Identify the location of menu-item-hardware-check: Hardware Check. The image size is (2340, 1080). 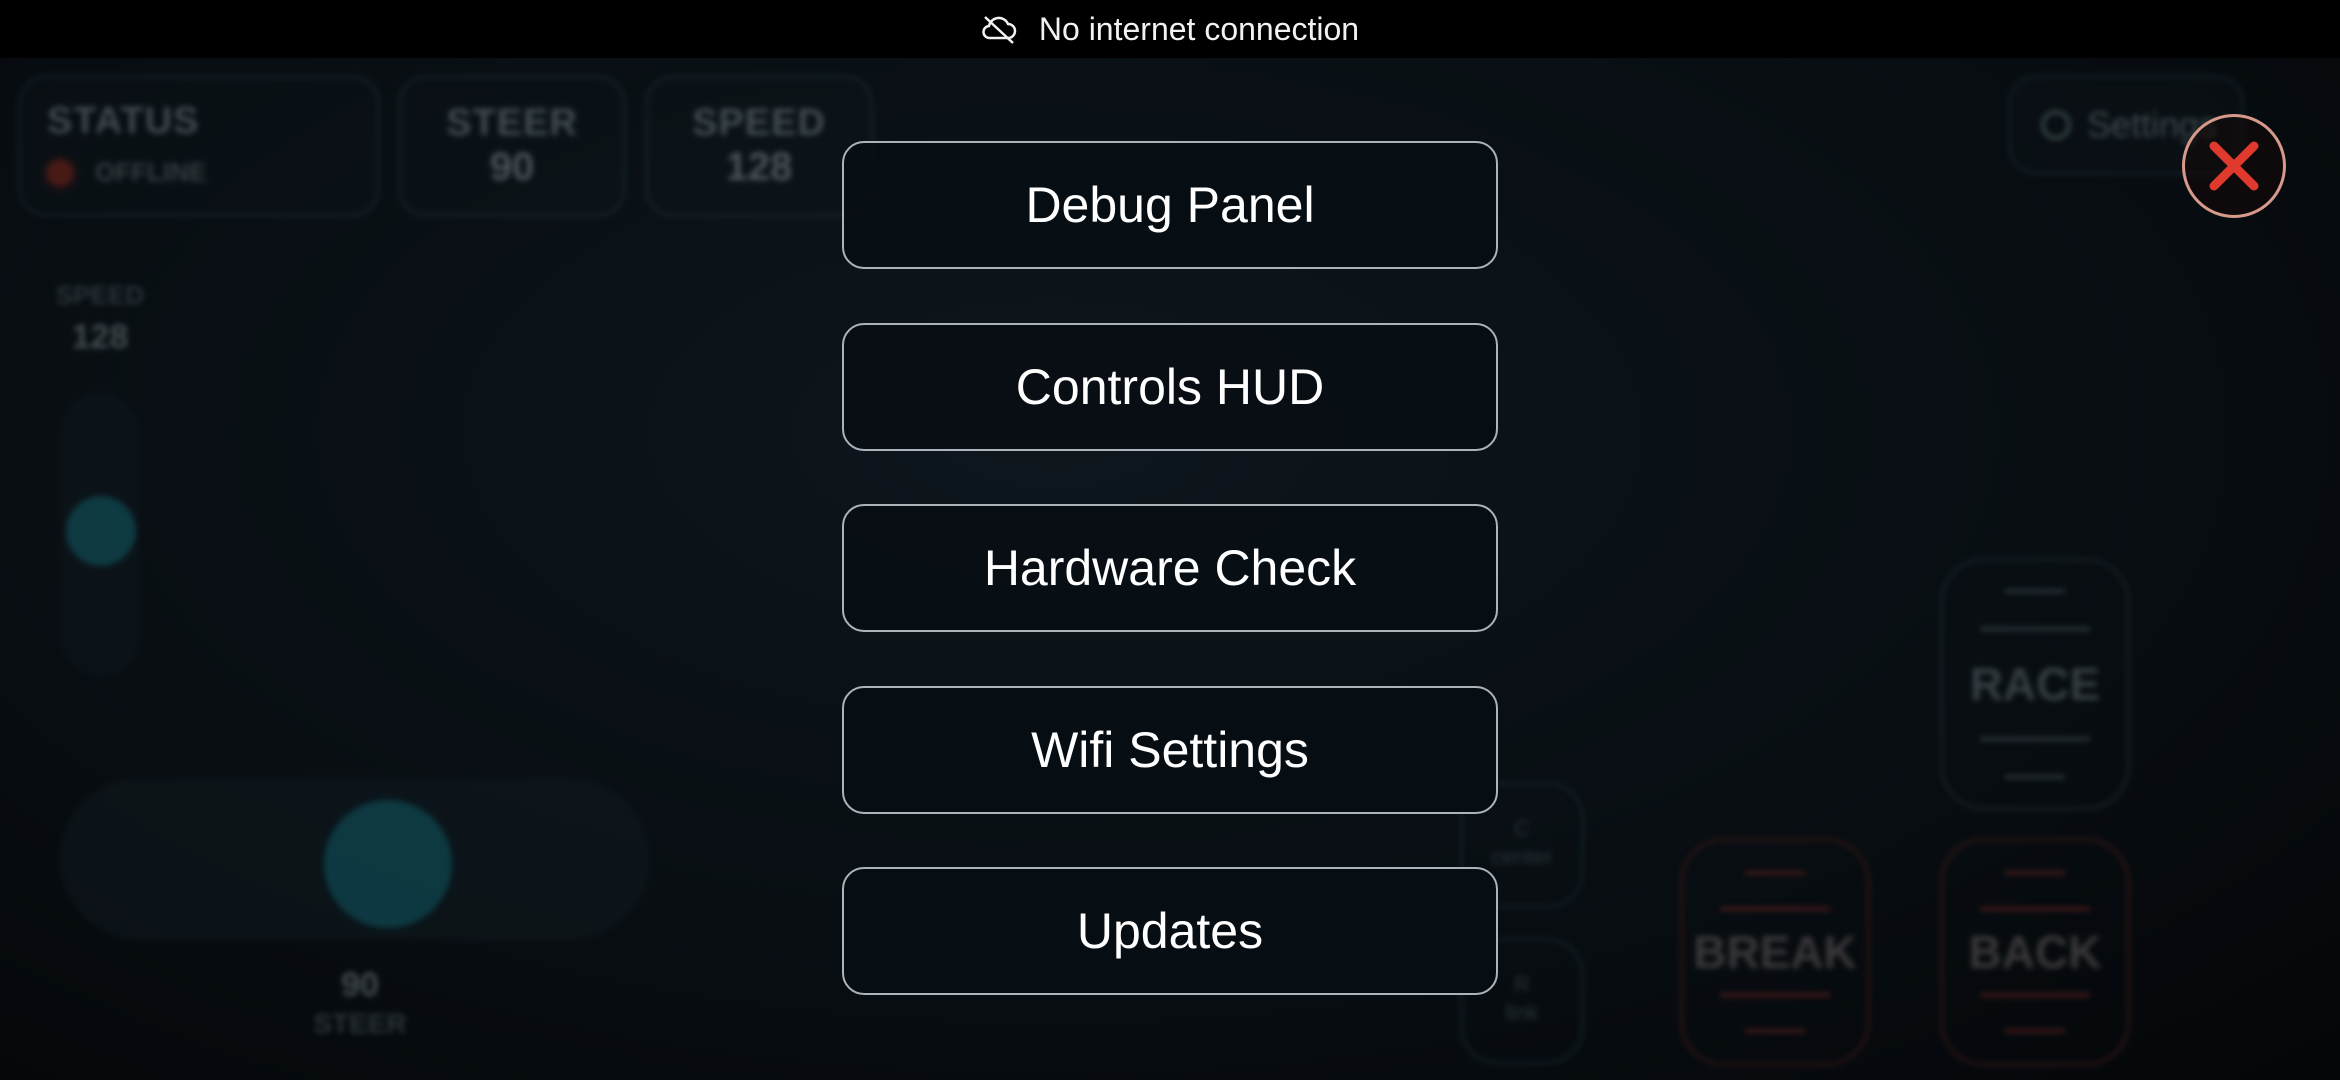
(1170, 568).